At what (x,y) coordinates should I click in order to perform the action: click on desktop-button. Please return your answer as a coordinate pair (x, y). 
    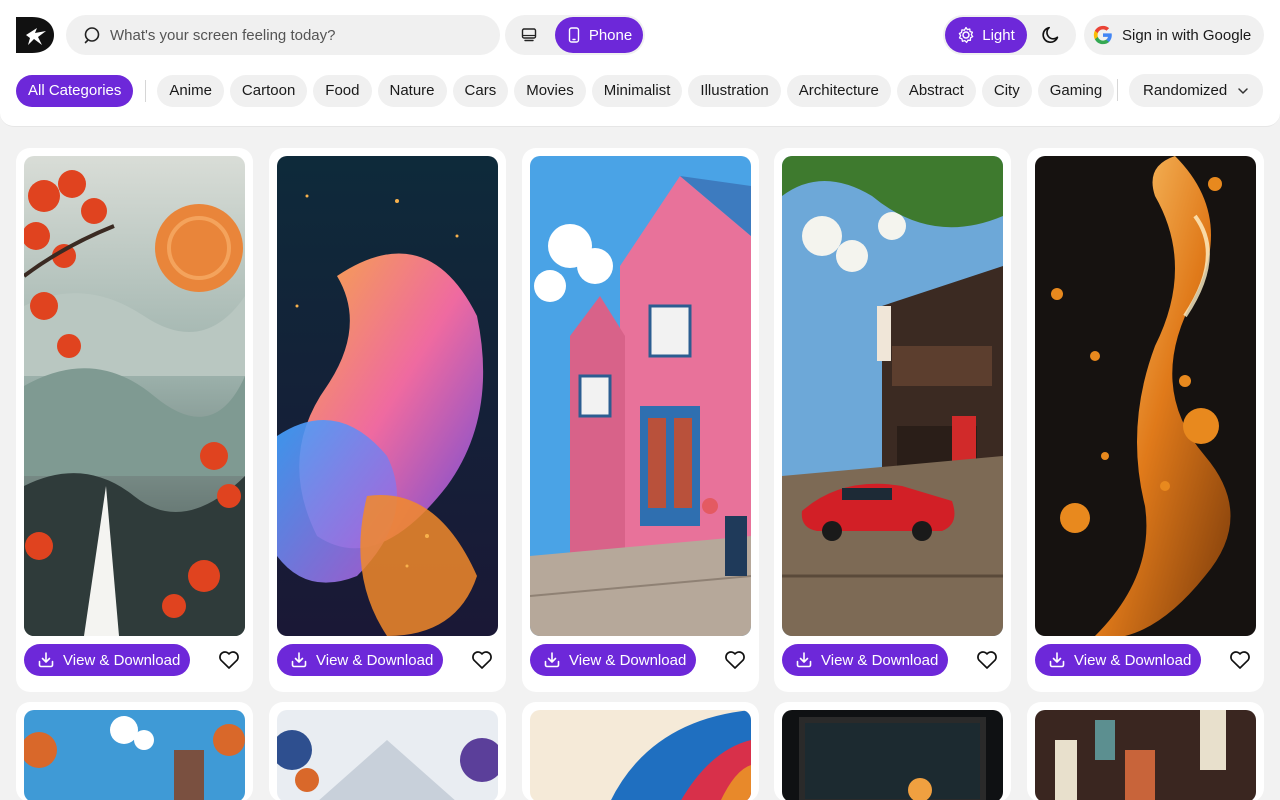
    Looking at the image, I should click on (529, 35).